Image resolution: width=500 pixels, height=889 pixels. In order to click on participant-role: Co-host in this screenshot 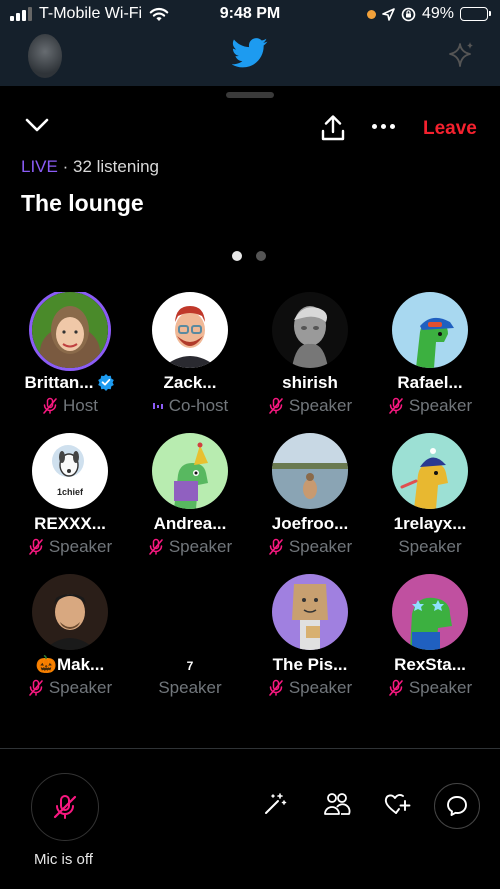, I will do `click(190, 406)`.